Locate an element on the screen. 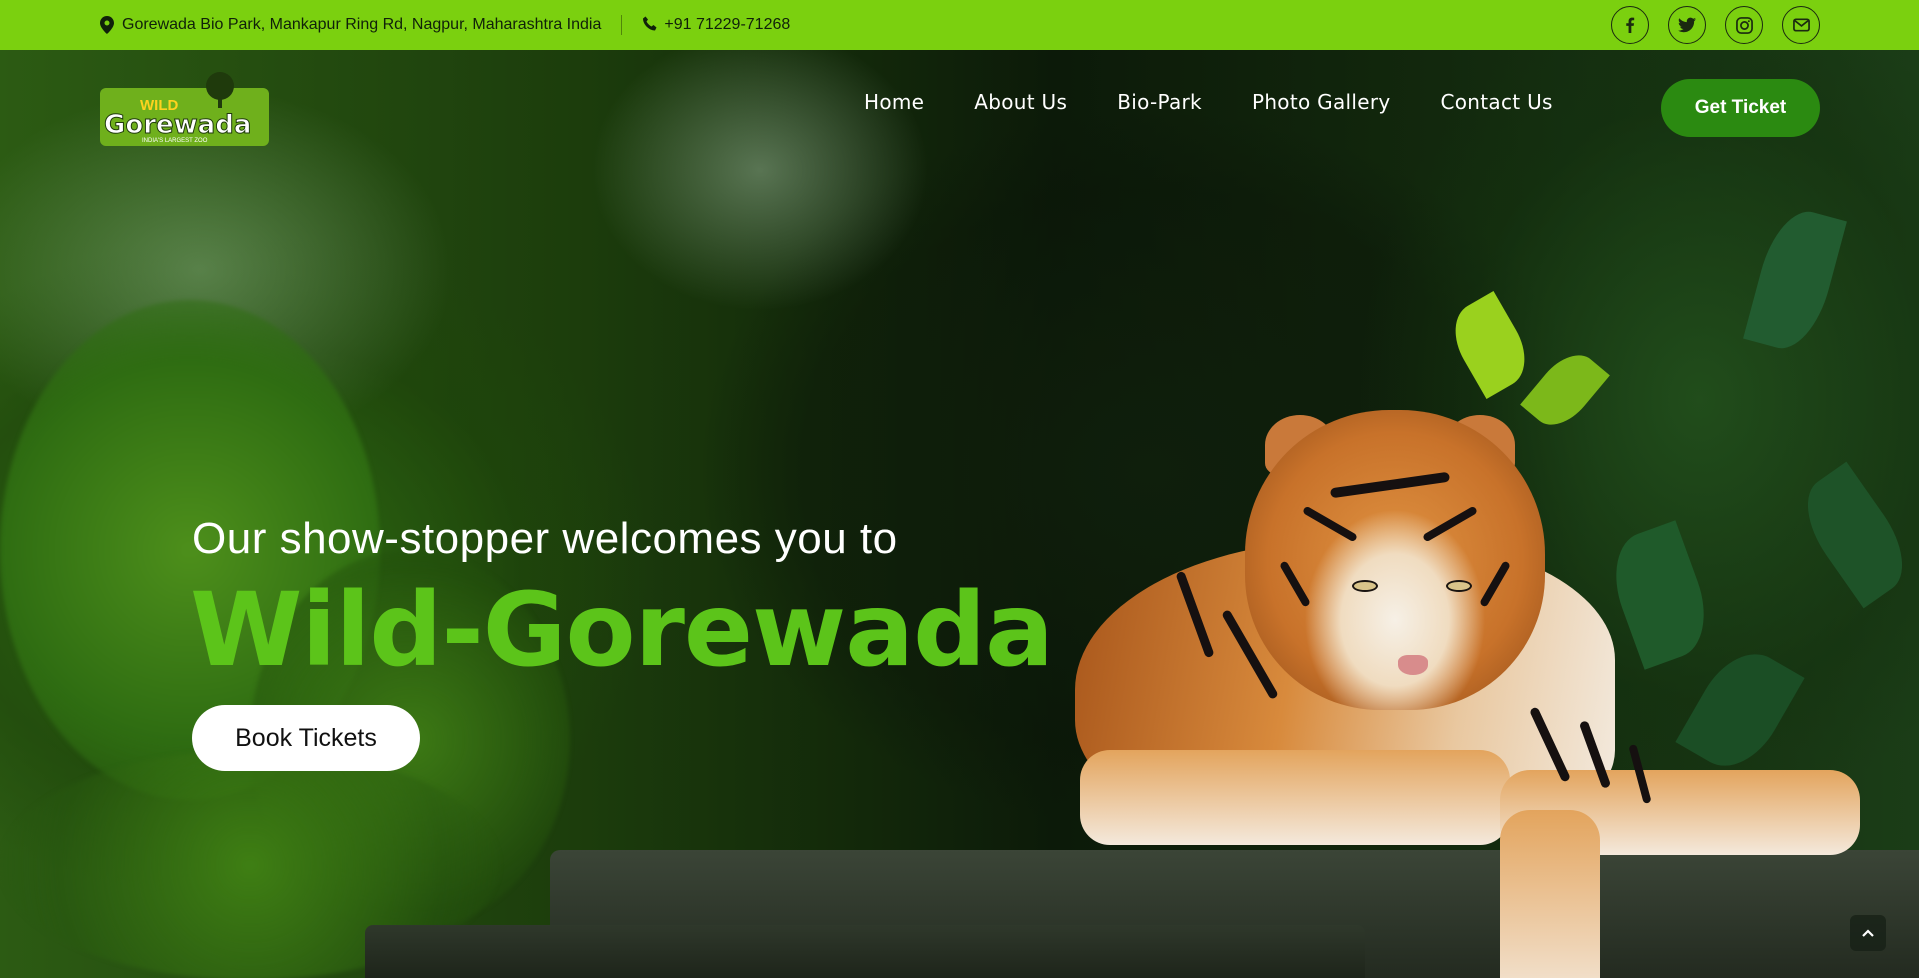 This screenshot has width=1919, height=978. info-divider is located at coordinates (622, 25).